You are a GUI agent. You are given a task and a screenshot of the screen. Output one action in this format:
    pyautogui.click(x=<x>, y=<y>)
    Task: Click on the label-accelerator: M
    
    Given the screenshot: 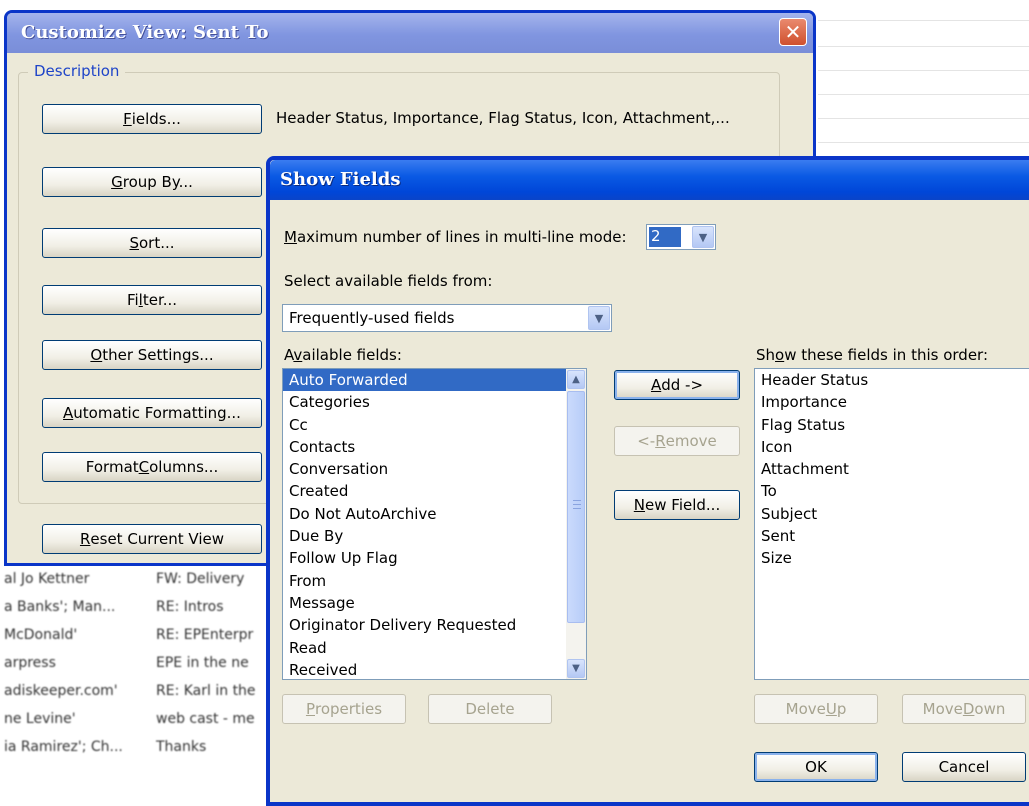 What is the action you would take?
    pyautogui.click(x=290, y=237)
    